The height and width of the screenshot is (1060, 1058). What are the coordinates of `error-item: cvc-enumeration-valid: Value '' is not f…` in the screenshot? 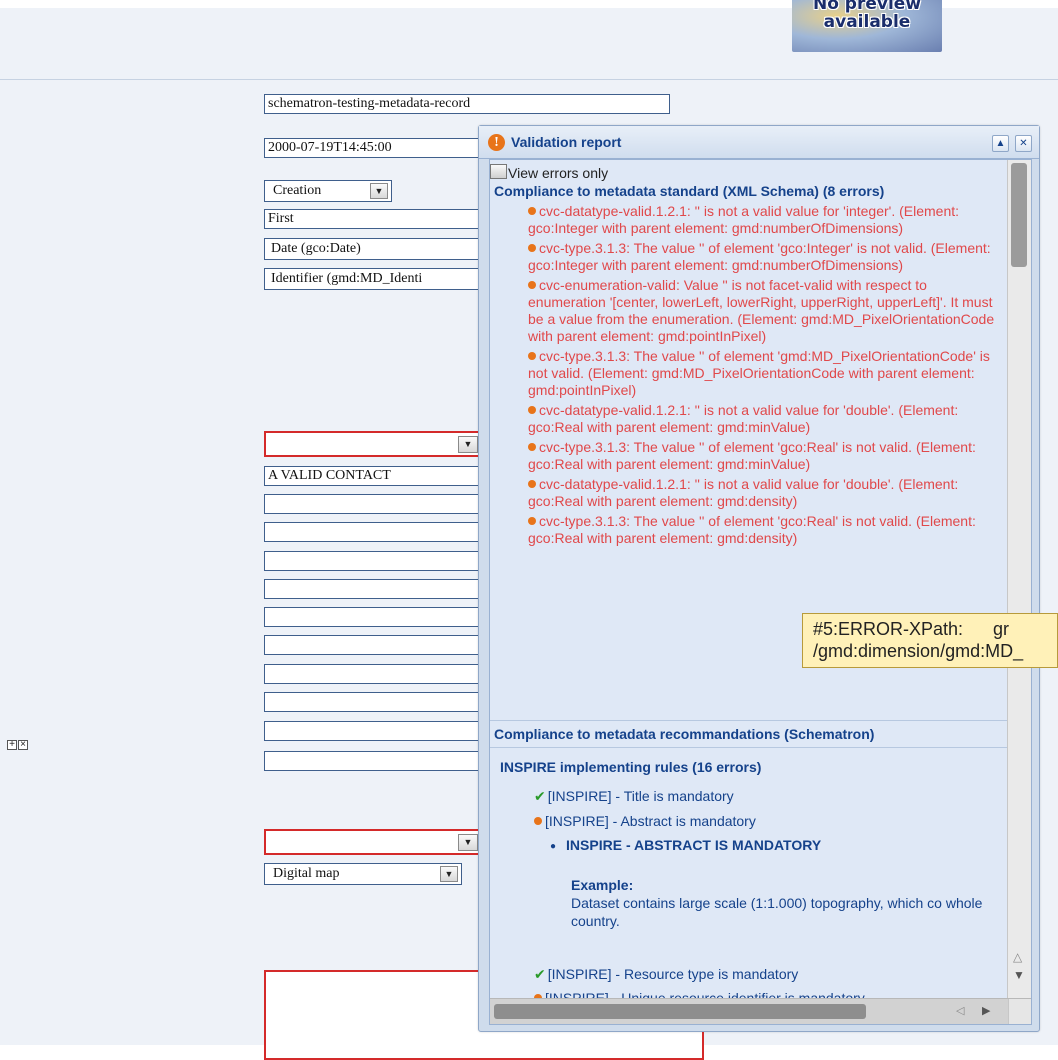 It's located at (761, 310).